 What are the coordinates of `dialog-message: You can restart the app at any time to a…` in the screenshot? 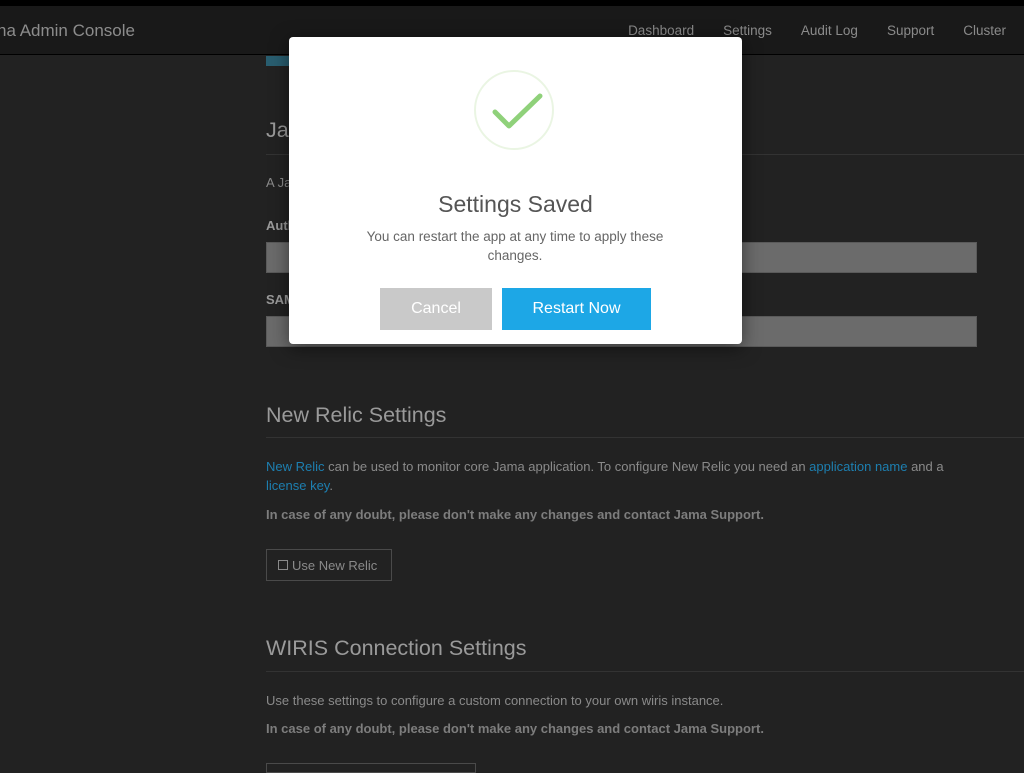 It's located at (515, 246).